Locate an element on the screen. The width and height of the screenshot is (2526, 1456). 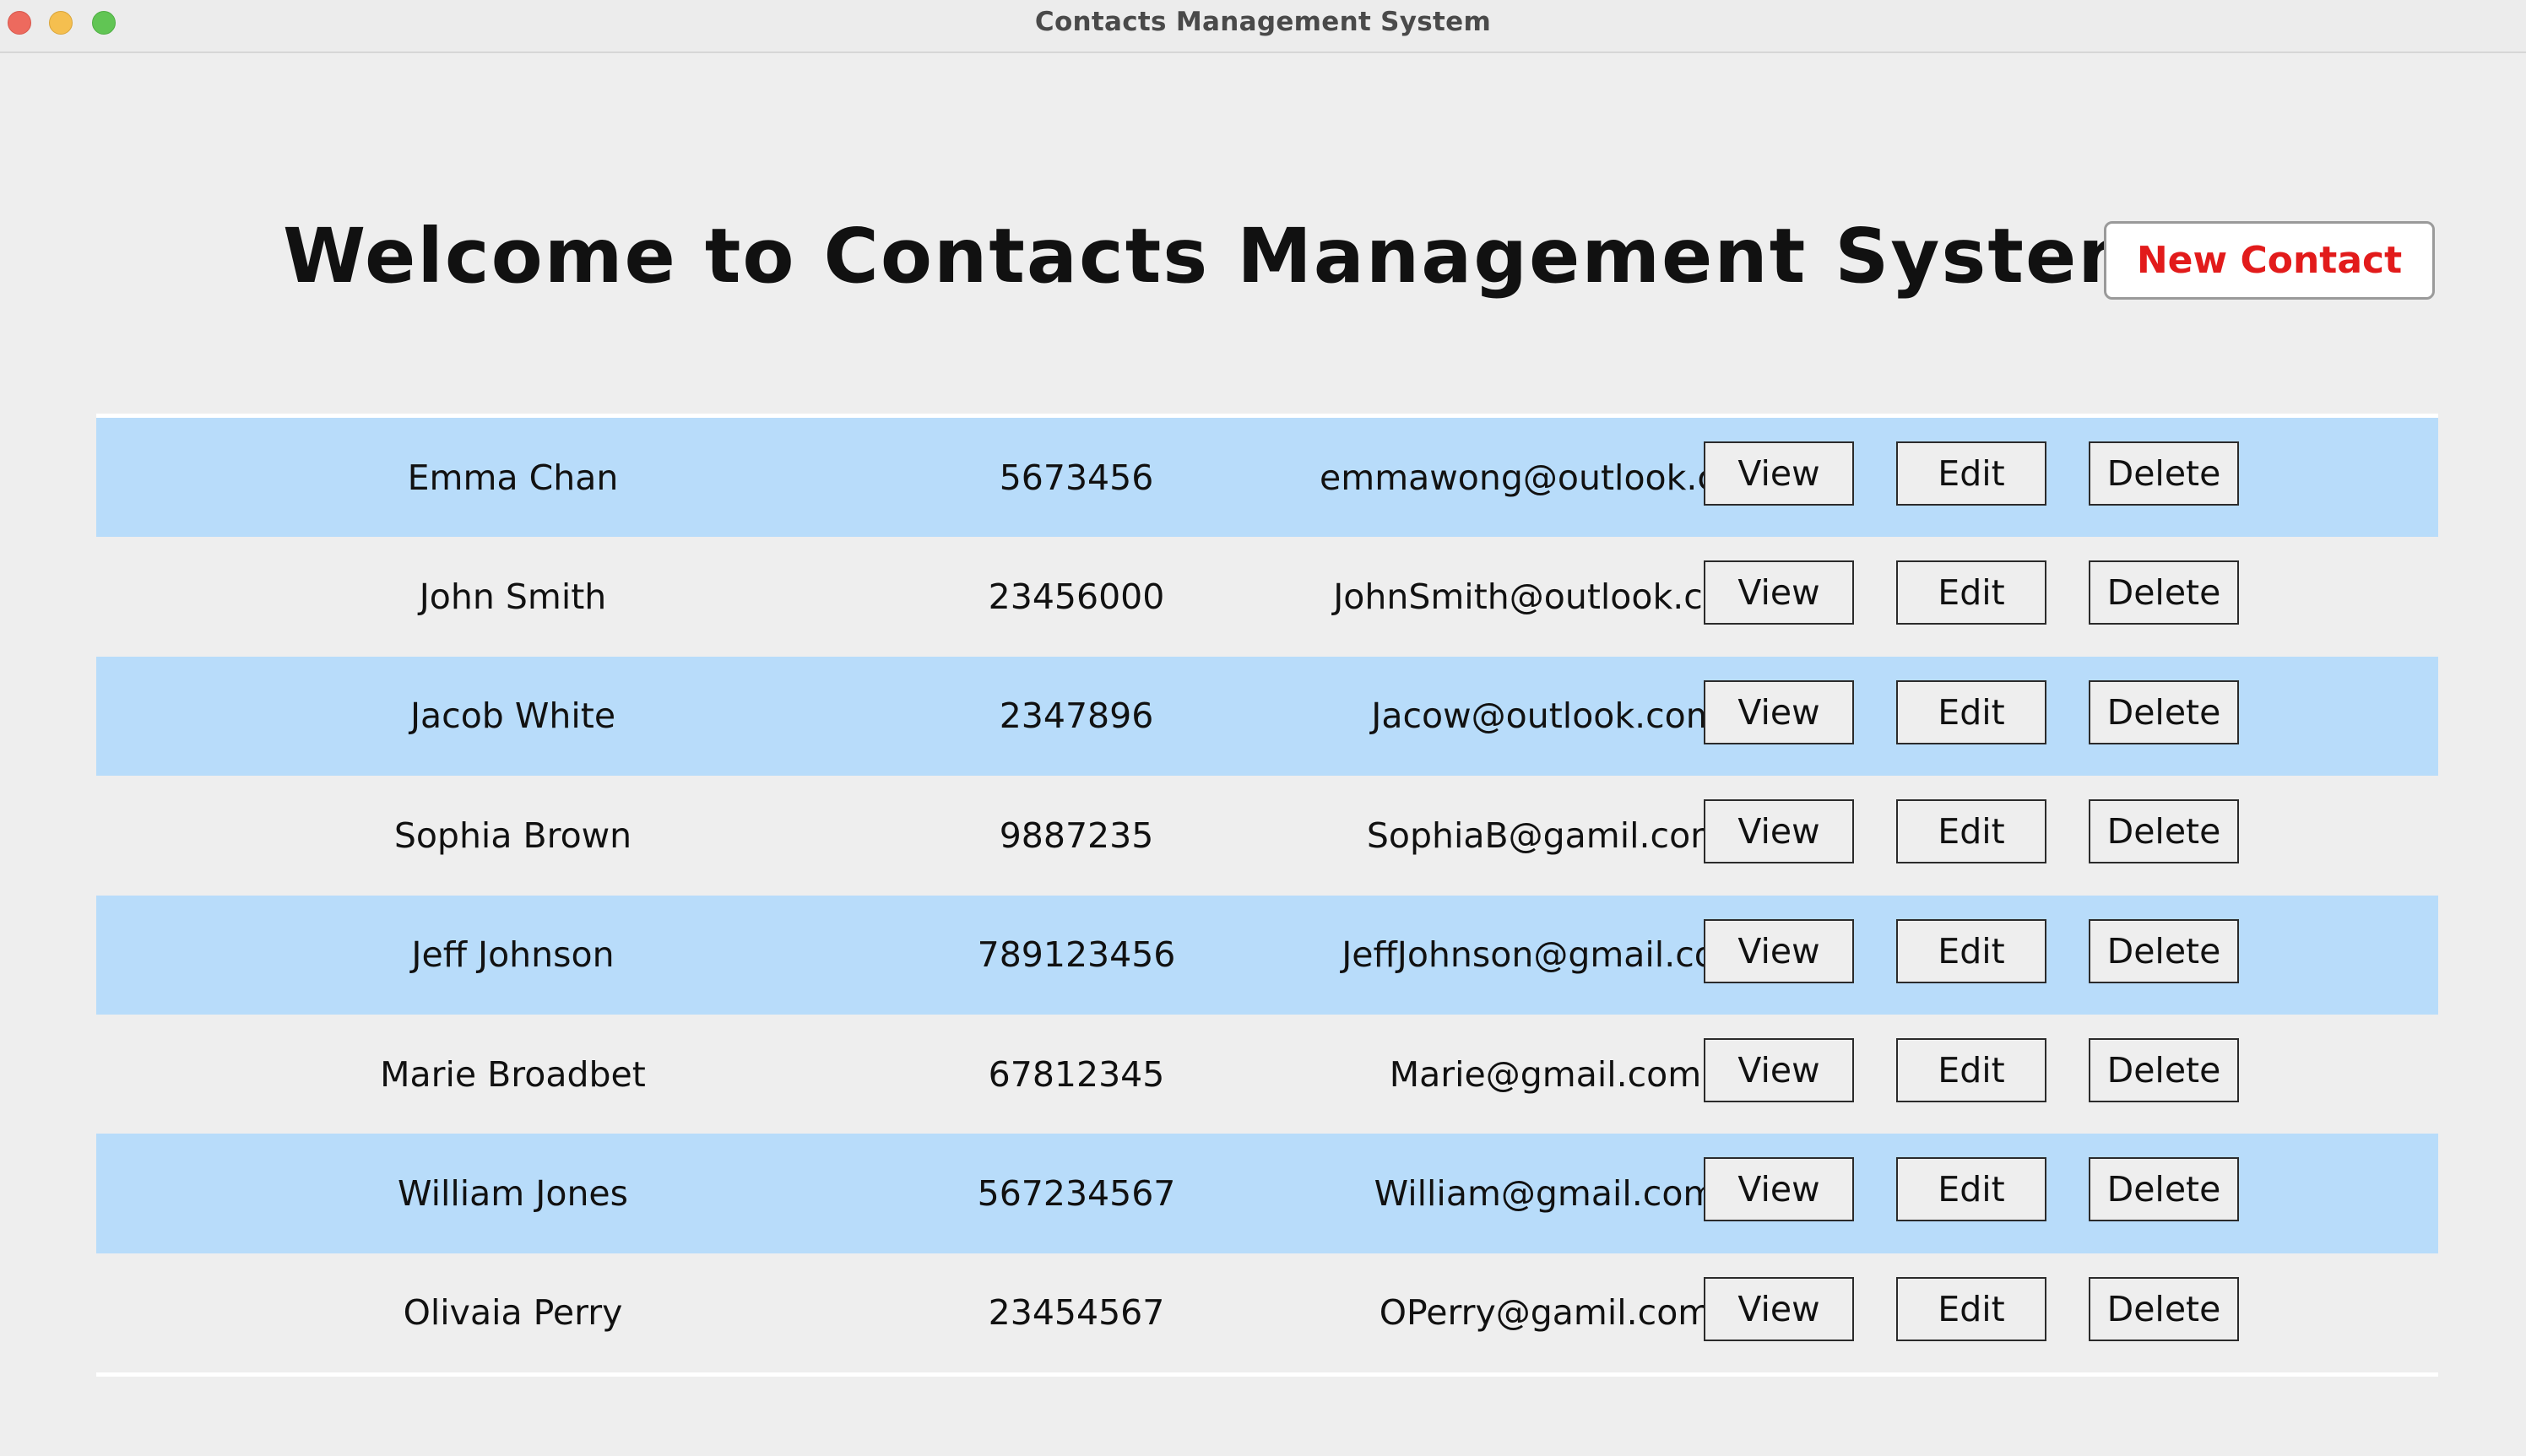
contact-name: Sophia Brown is located at coordinates (512, 835).